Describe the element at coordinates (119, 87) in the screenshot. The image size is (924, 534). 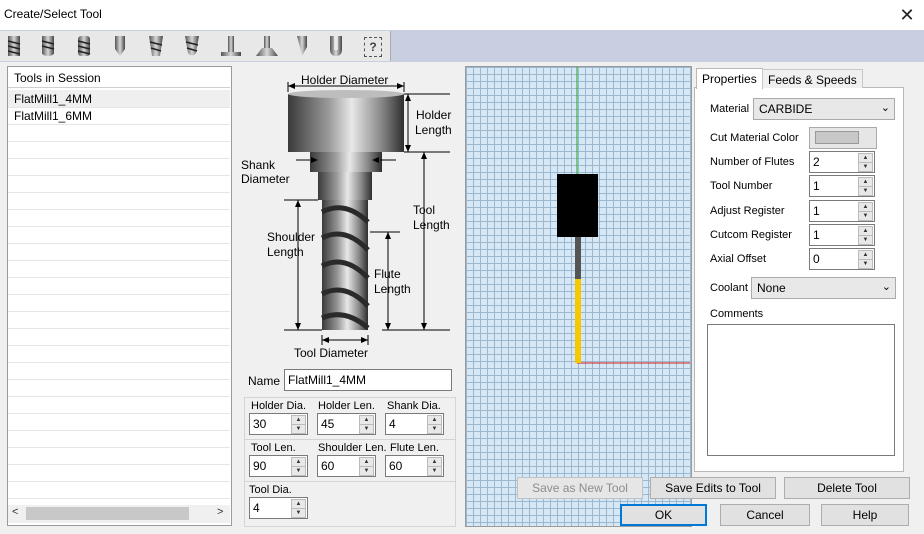
I see `header-divider` at that location.